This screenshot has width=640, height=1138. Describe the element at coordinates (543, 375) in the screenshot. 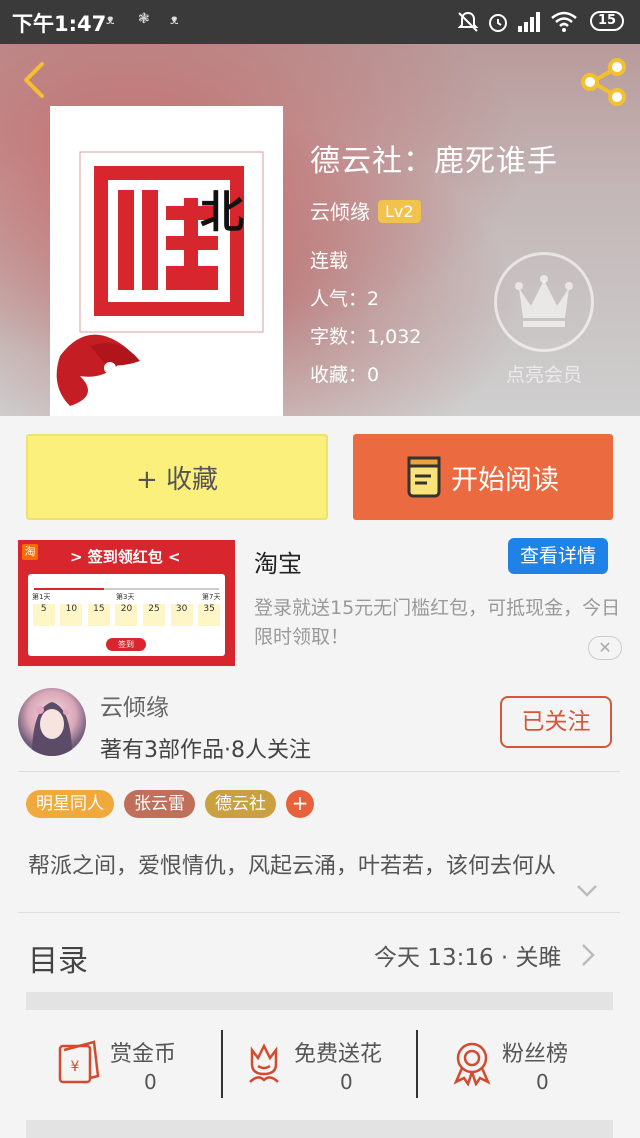

I see `vip-label: 点亮会员` at that location.